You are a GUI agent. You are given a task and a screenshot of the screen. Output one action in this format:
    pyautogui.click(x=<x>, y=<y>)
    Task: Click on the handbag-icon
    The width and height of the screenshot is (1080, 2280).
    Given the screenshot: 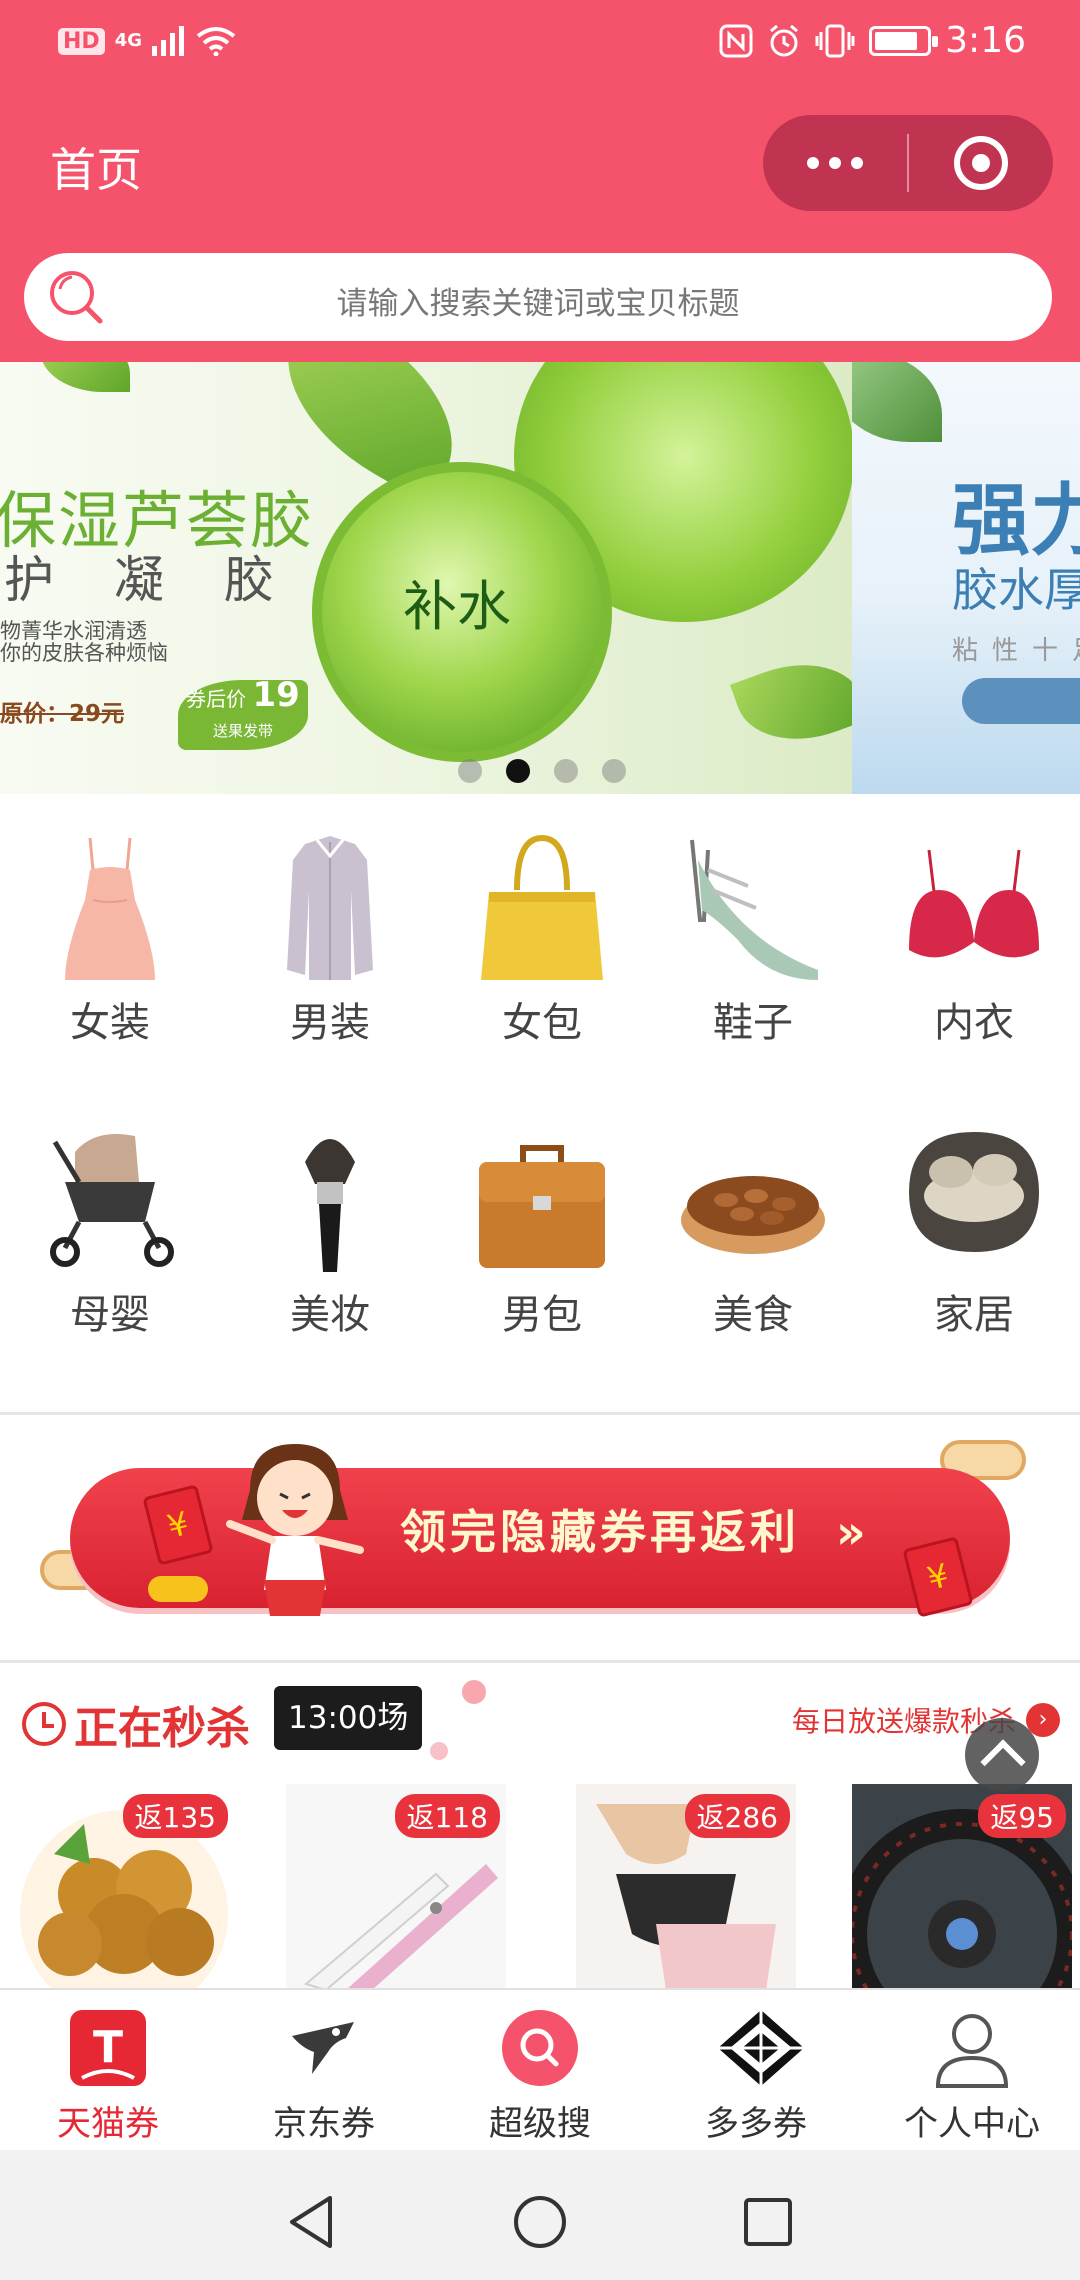 What is the action you would take?
    pyautogui.click(x=542, y=905)
    